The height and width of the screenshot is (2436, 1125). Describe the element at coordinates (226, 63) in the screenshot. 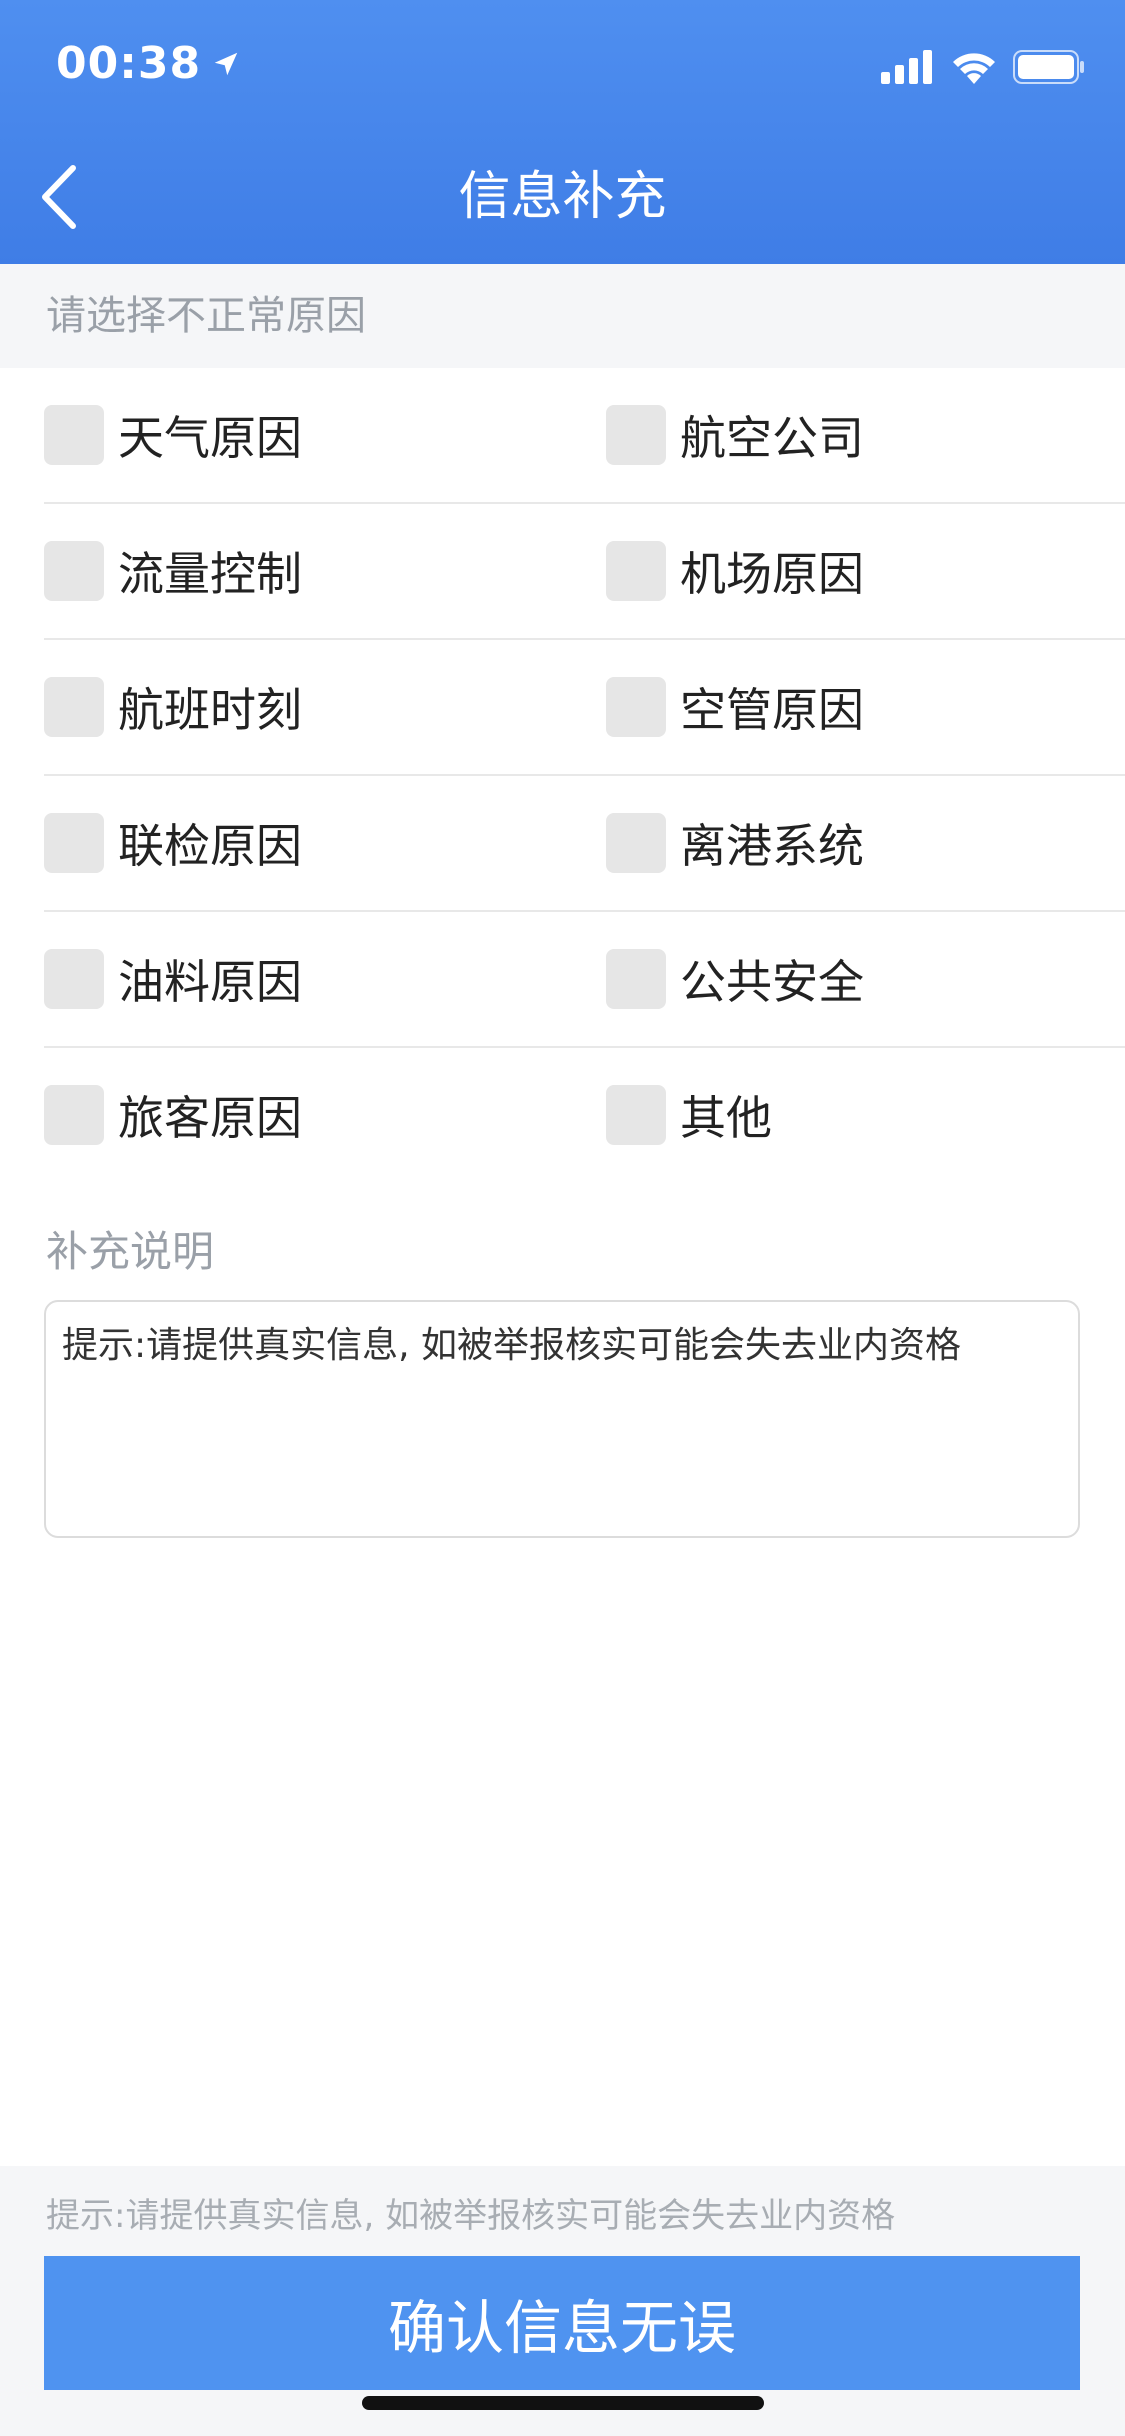

I see `location-arrow-icon` at that location.